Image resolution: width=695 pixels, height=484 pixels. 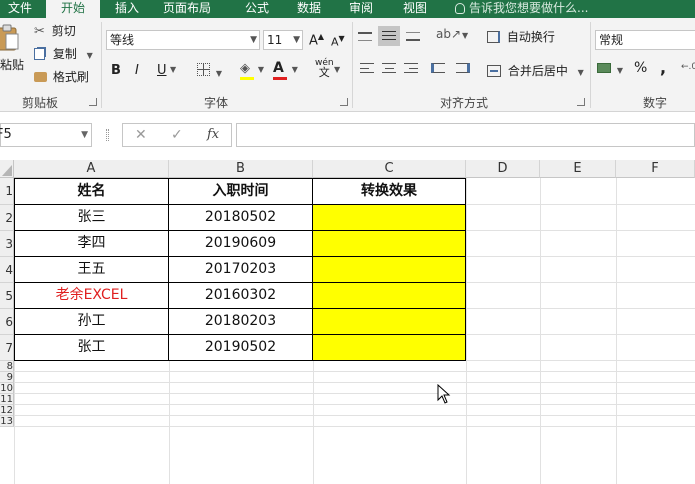 What do you see at coordinates (55, 30) in the screenshot?
I see `cut-button: ✂ 剪切` at bounding box center [55, 30].